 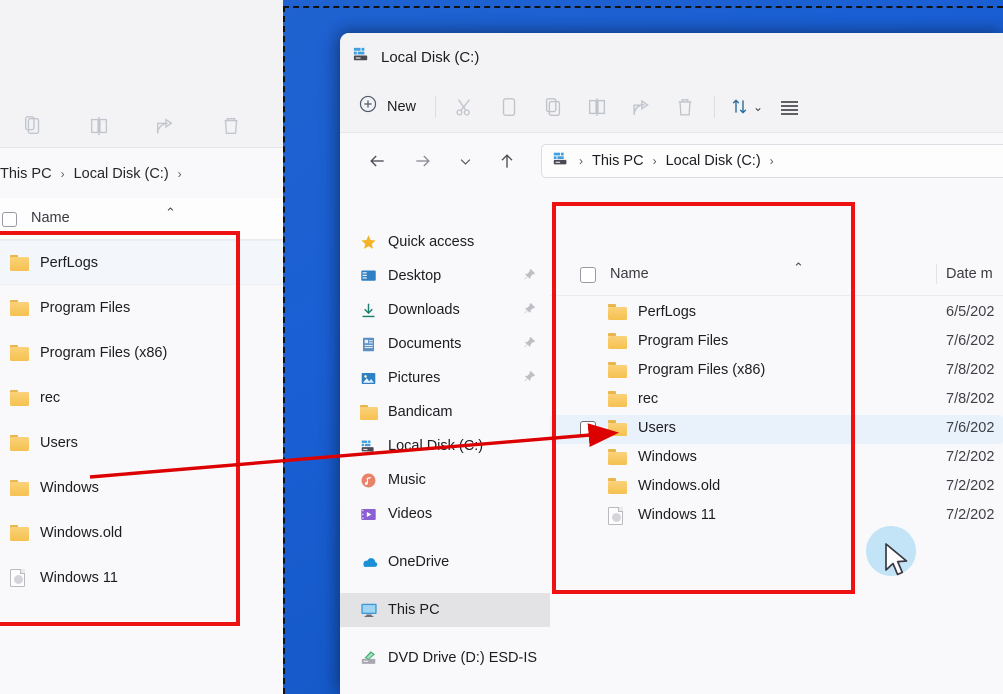 I want to click on copy-icon, so click(x=509, y=107).